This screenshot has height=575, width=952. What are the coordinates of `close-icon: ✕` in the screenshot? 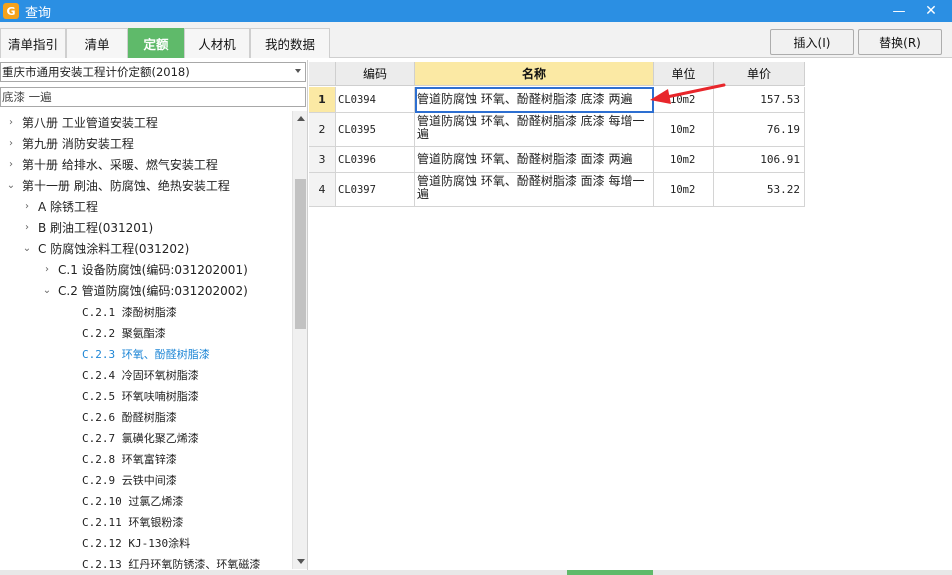 It's located at (931, 11).